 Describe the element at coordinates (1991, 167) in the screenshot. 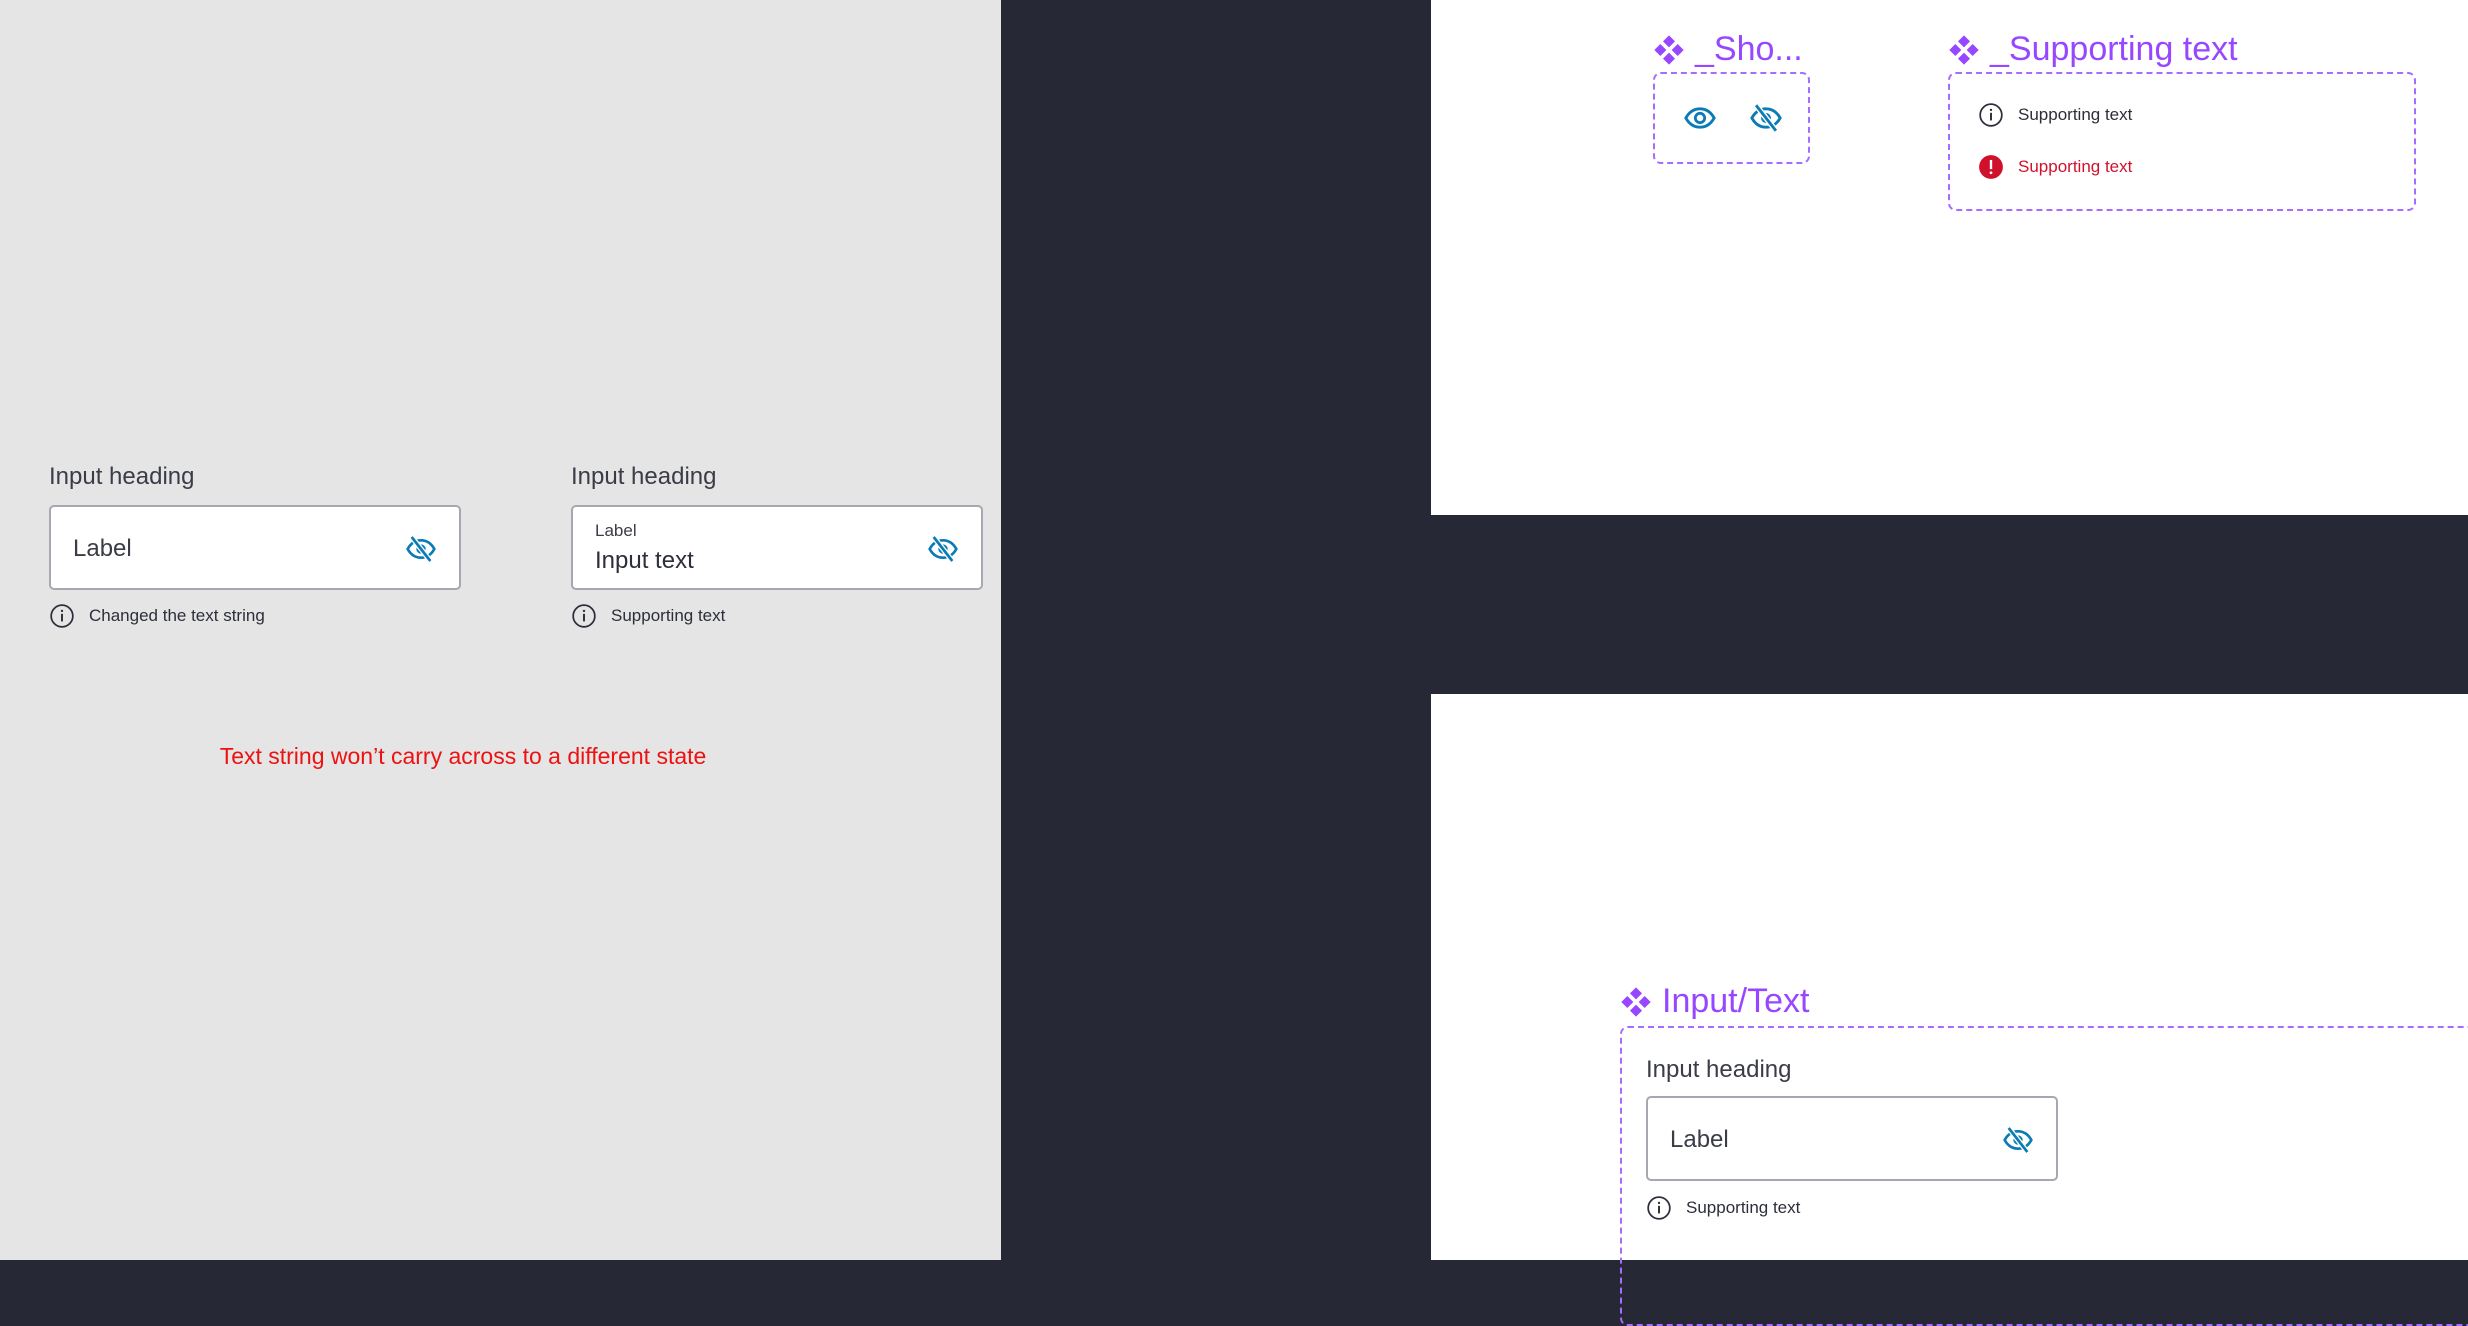

I see `error-icon` at that location.